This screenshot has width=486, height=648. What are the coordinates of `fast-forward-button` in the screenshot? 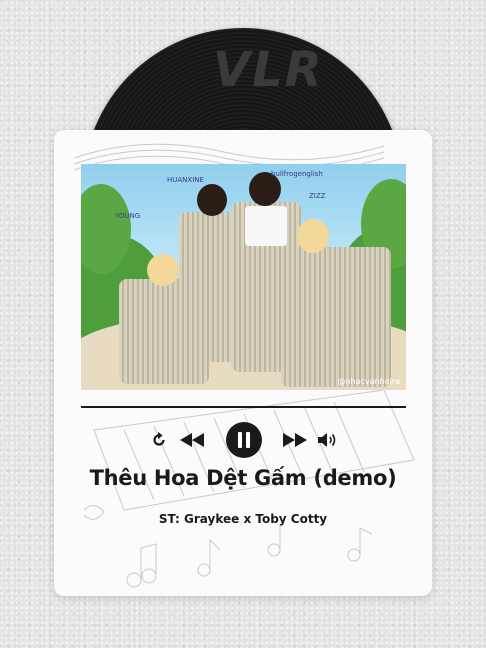 It's located at (295, 440).